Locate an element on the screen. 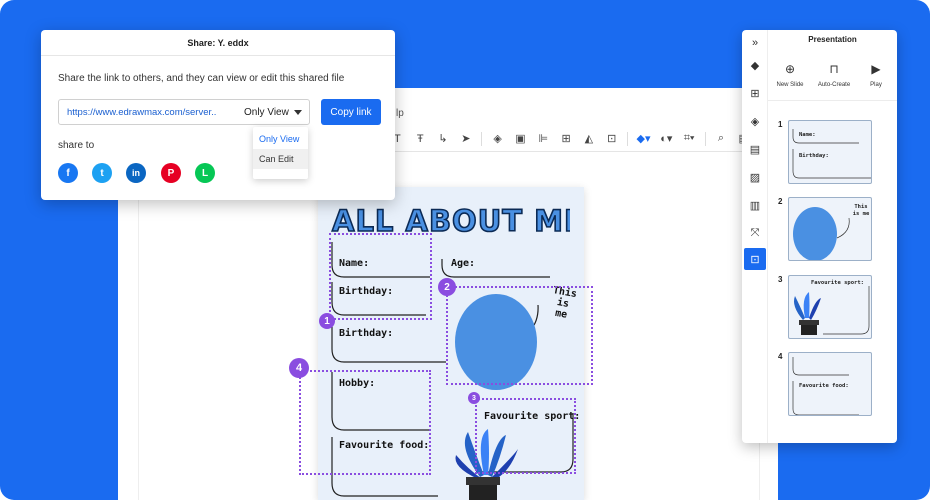 Image resolution: width=930 pixels, height=500 pixels. distribute-icon: ⊞ is located at coordinates (566, 139).